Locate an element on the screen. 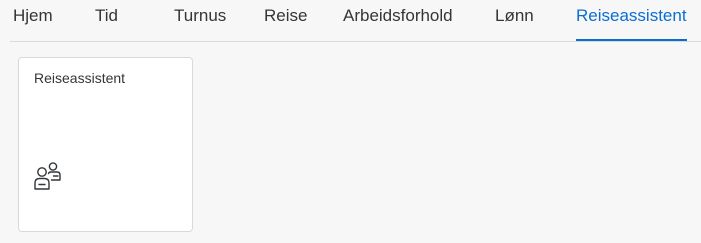 The height and width of the screenshot is (243, 701). tab-bar-divider is located at coordinates (355, 41).